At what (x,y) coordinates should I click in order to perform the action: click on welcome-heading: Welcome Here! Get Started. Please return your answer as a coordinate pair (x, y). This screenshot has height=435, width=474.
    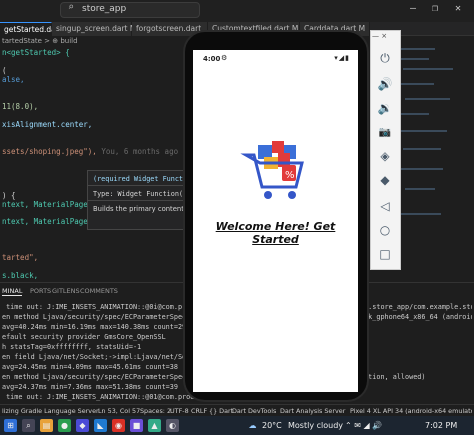
    Looking at the image, I should click on (275, 233).